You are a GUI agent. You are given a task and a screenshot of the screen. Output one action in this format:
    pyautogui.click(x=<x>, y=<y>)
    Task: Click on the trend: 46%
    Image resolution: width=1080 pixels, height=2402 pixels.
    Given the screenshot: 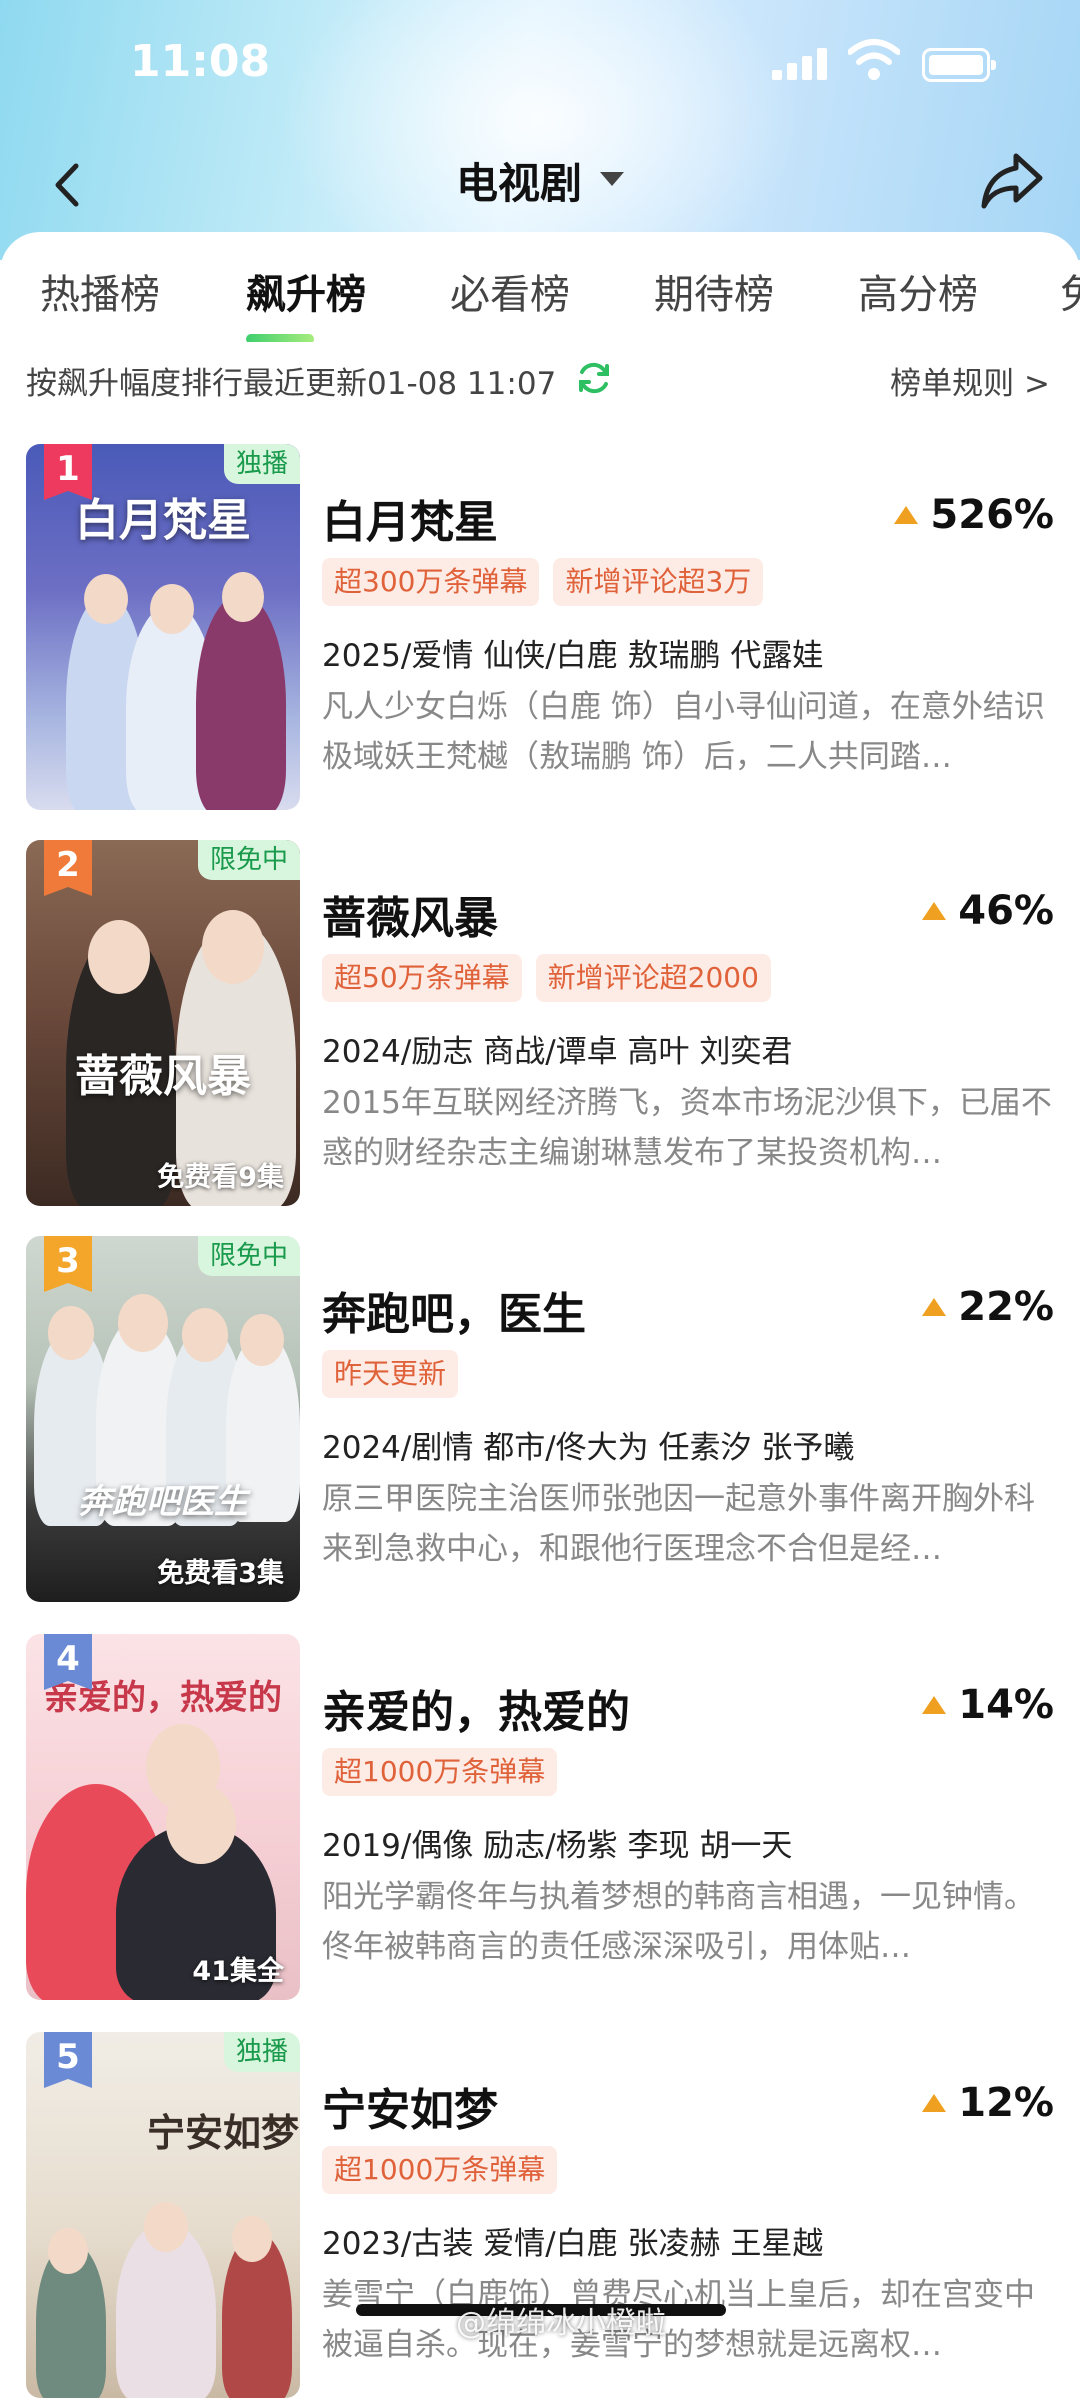 What is the action you would take?
    pyautogui.click(x=988, y=911)
    